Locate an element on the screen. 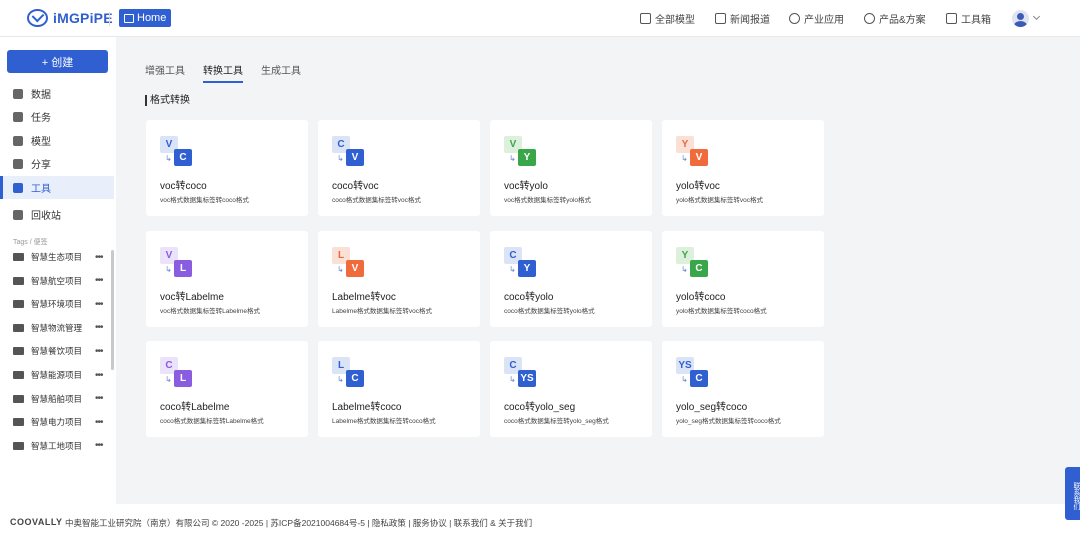  format-badge-icon: C ↳ L is located at coordinates (176, 373).